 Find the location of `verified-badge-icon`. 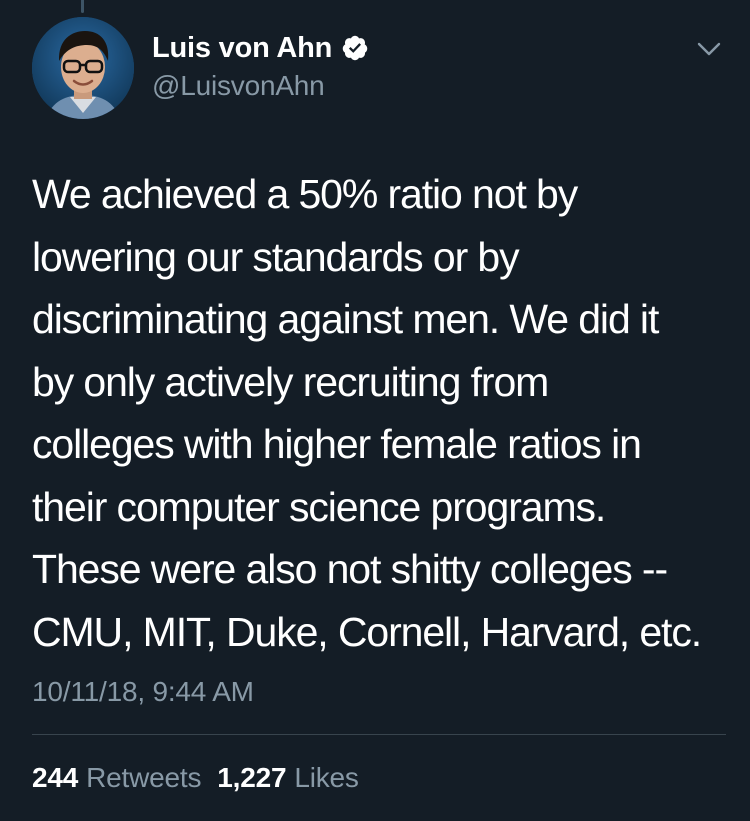

verified-badge-icon is located at coordinates (355, 48).